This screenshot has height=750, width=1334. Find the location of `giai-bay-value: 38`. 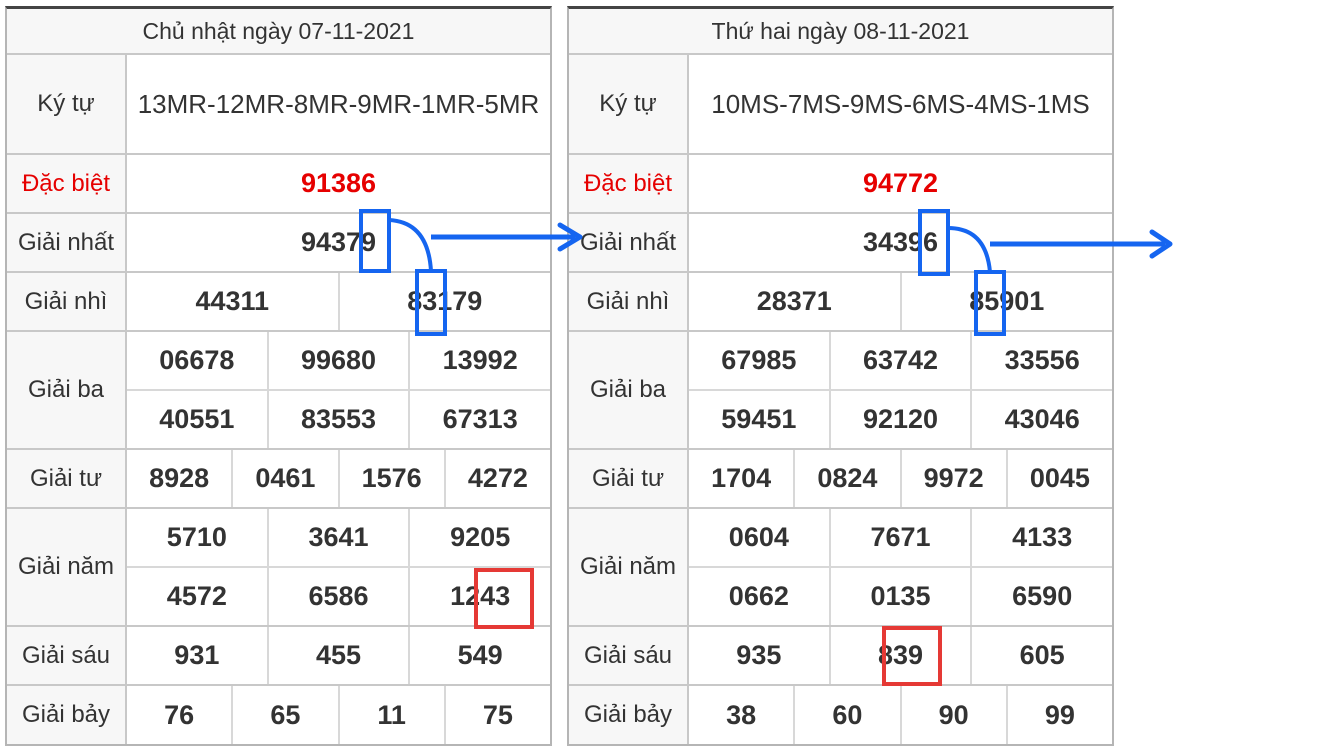

giai-bay-value: 38 is located at coordinates (742, 715).